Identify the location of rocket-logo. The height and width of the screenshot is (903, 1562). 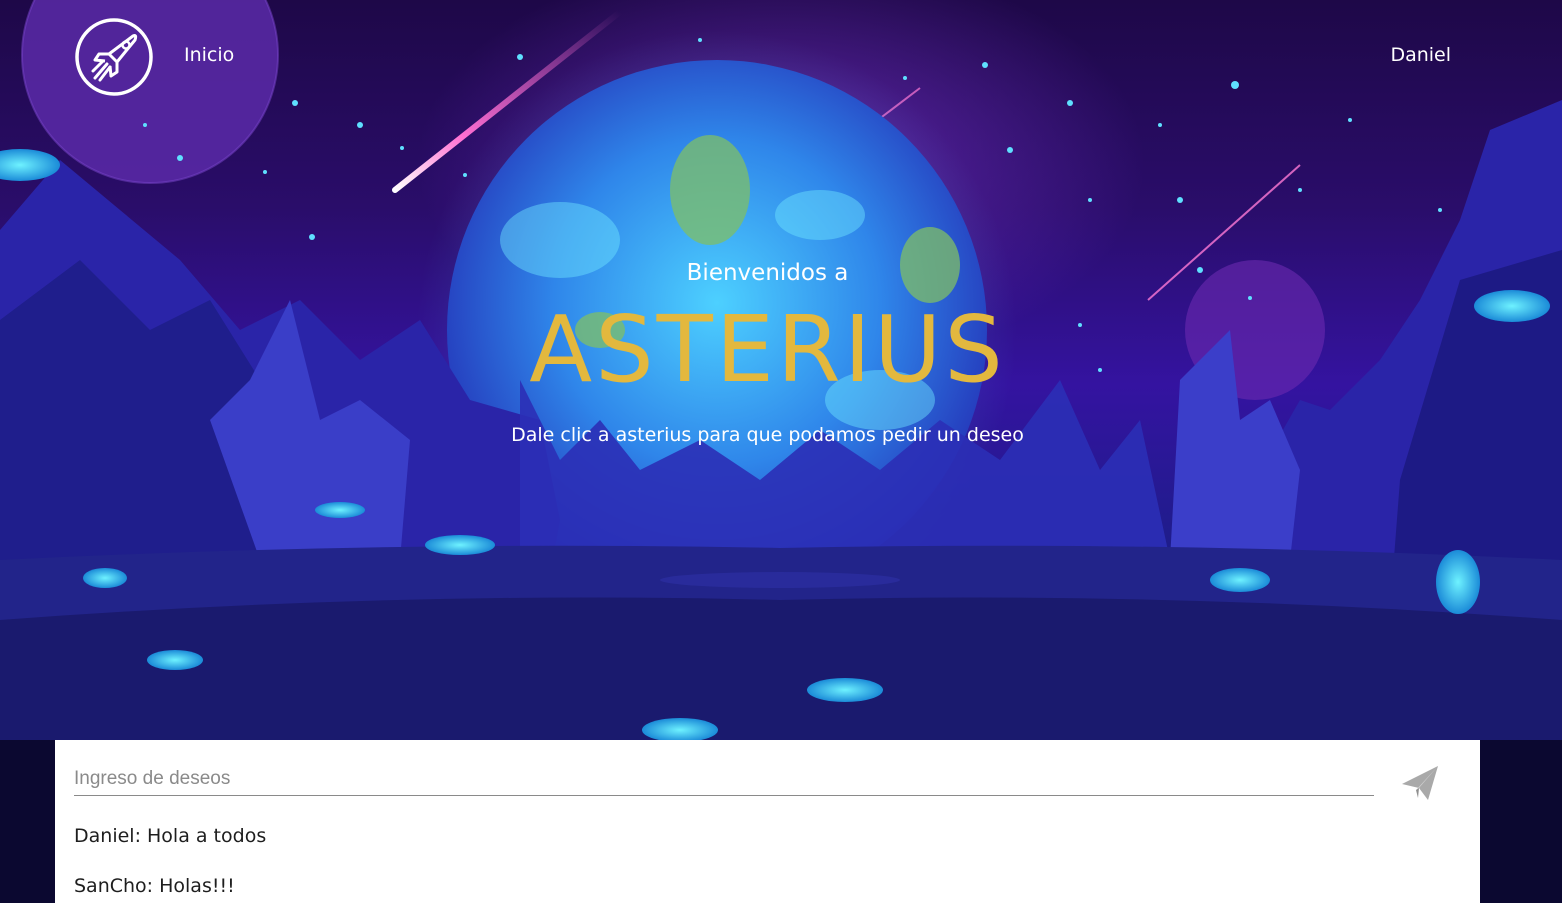
(114, 57).